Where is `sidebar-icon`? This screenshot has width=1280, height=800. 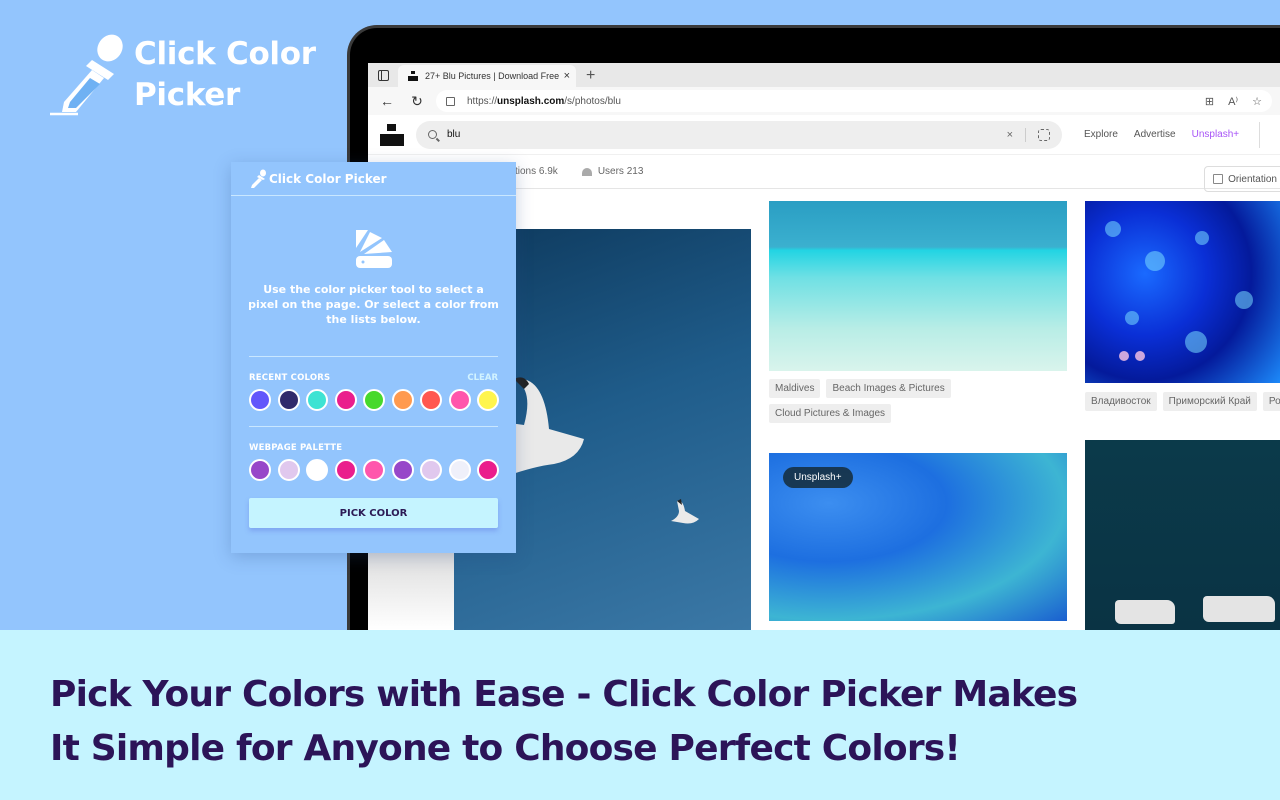
sidebar-icon is located at coordinates (383, 75).